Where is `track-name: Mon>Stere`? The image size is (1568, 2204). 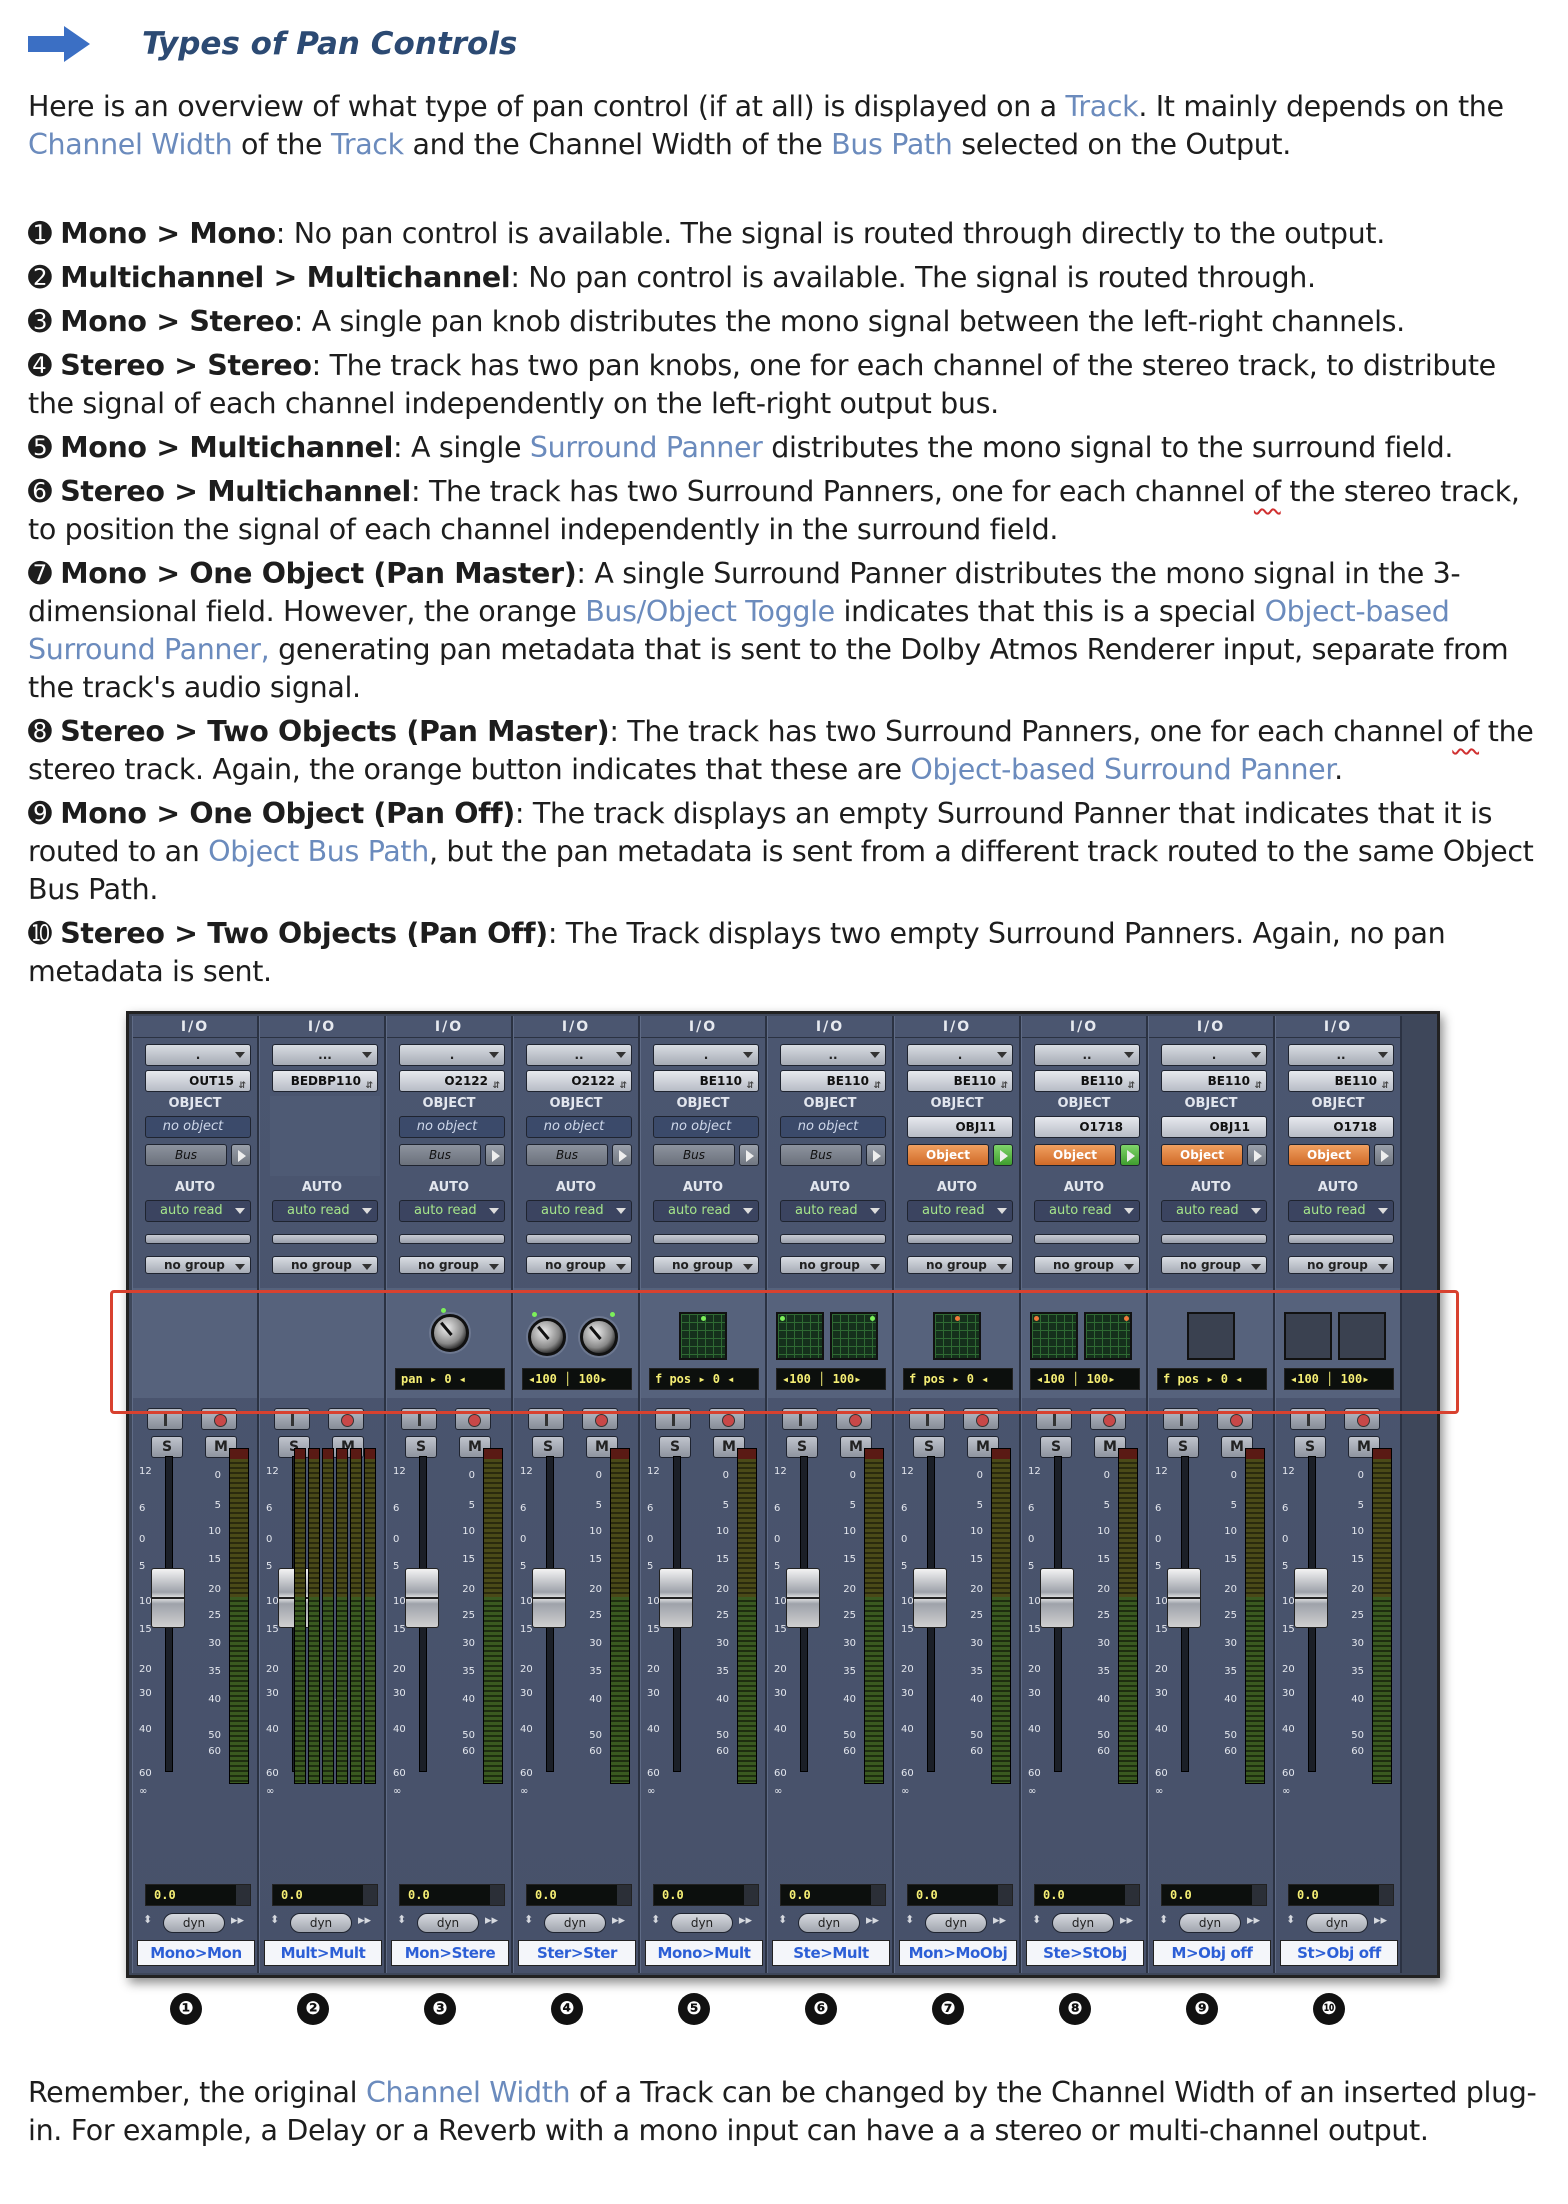 track-name: Mon>Stere is located at coordinates (450, 1953).